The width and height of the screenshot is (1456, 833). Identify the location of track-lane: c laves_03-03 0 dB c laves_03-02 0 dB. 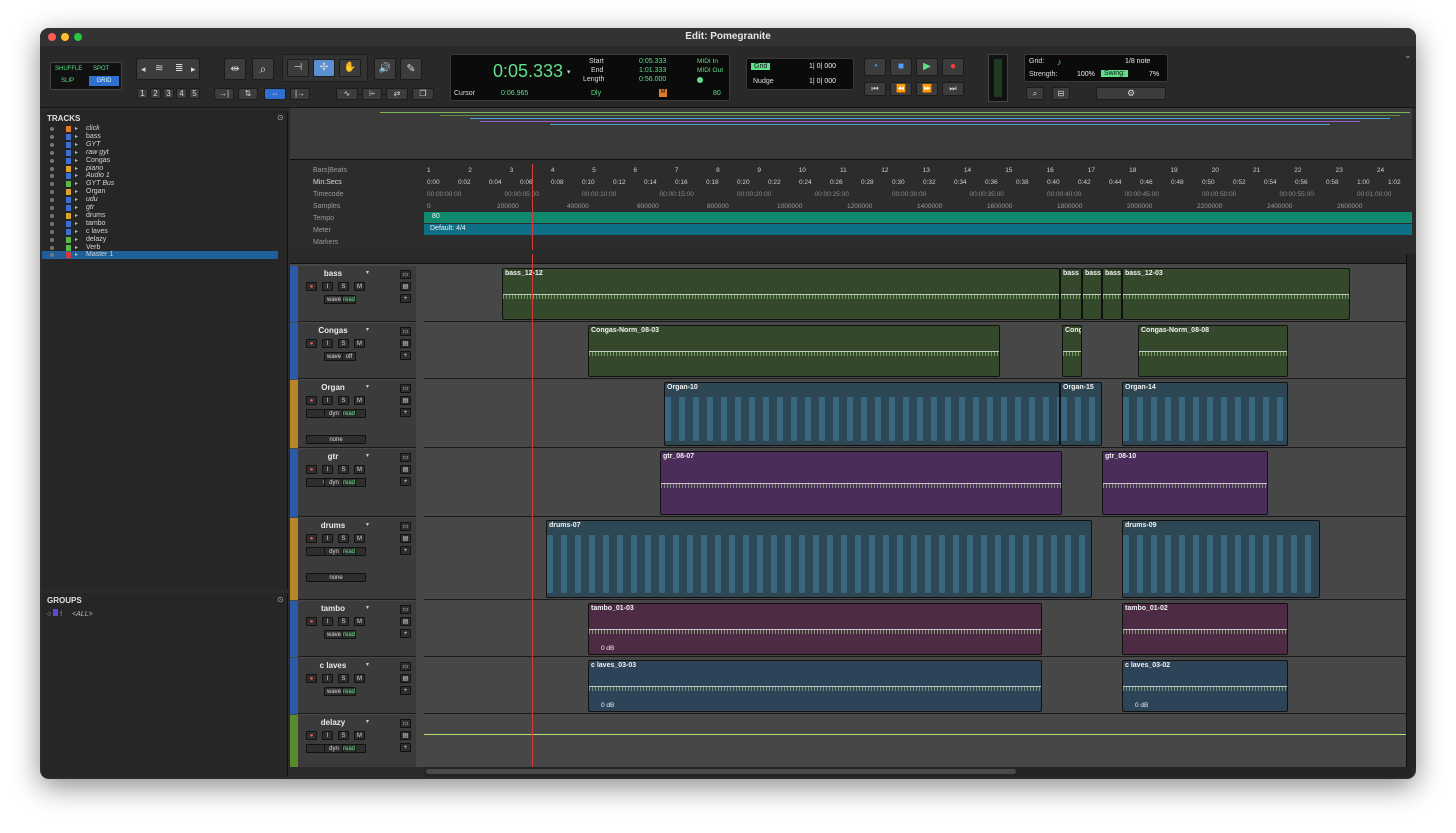
(918, 686).